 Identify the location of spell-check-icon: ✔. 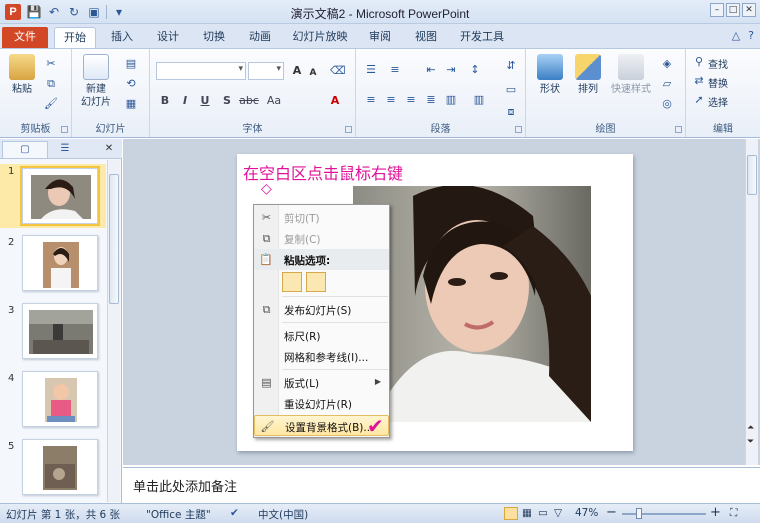
(234, 513).